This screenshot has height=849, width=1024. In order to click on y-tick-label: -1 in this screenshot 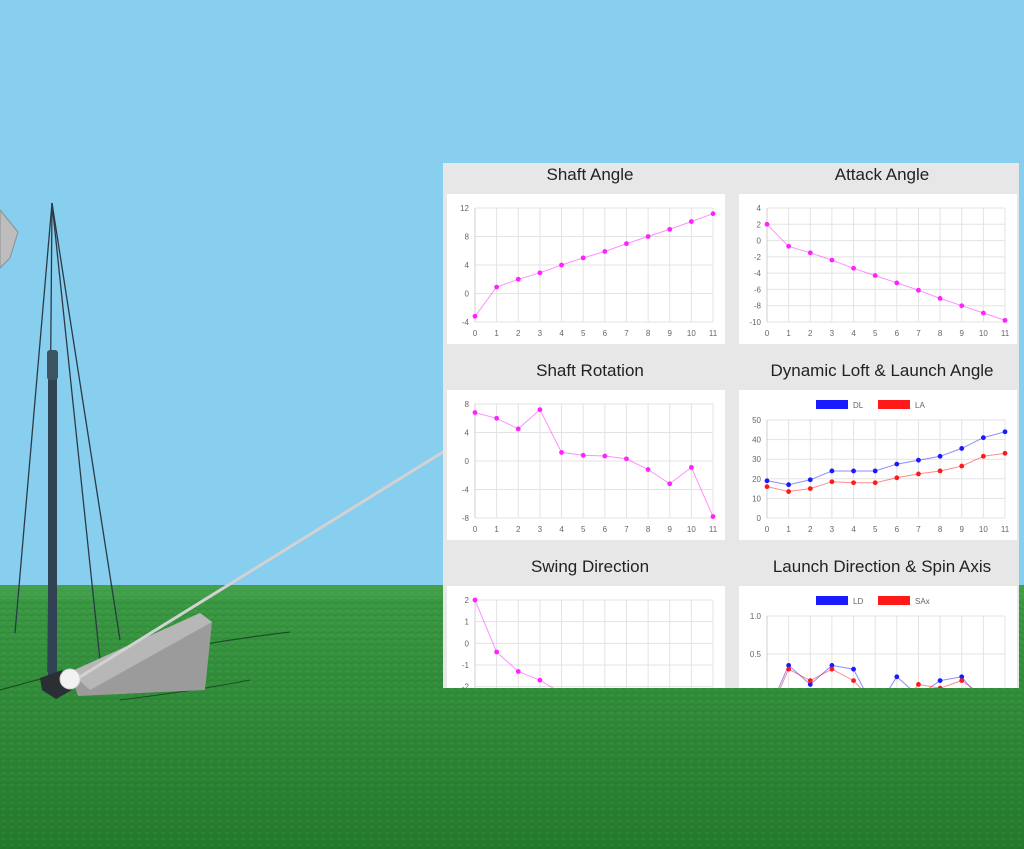, I will do `click(466, 665)`.